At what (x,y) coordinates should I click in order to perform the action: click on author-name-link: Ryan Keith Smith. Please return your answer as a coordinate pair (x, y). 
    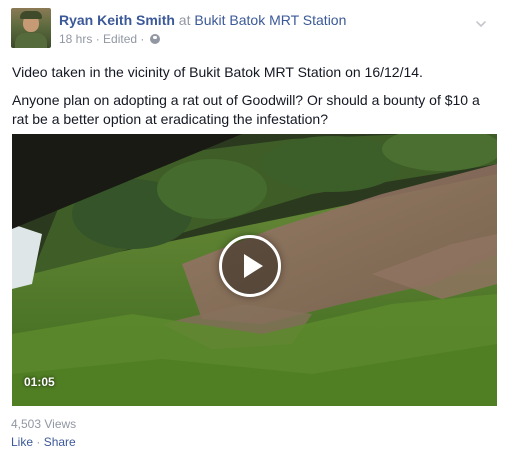
    Looking at the image, I should click on (117, 20).